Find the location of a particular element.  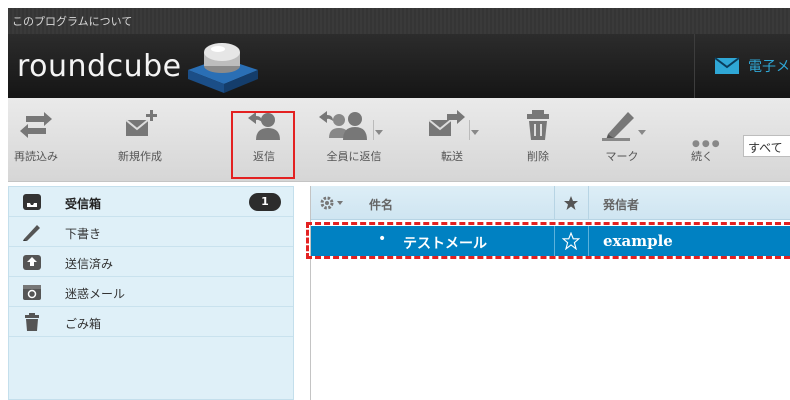

inbox-icon is located at coordinates (32, 202).